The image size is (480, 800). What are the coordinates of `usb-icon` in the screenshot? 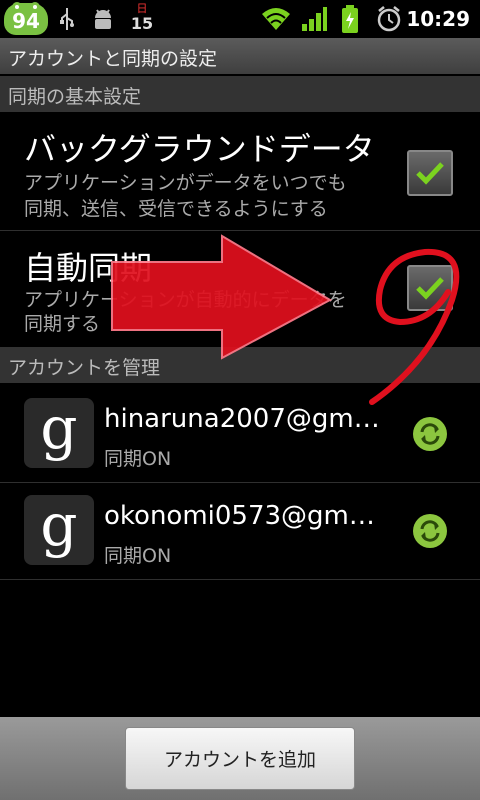 It's located at (67, 19).